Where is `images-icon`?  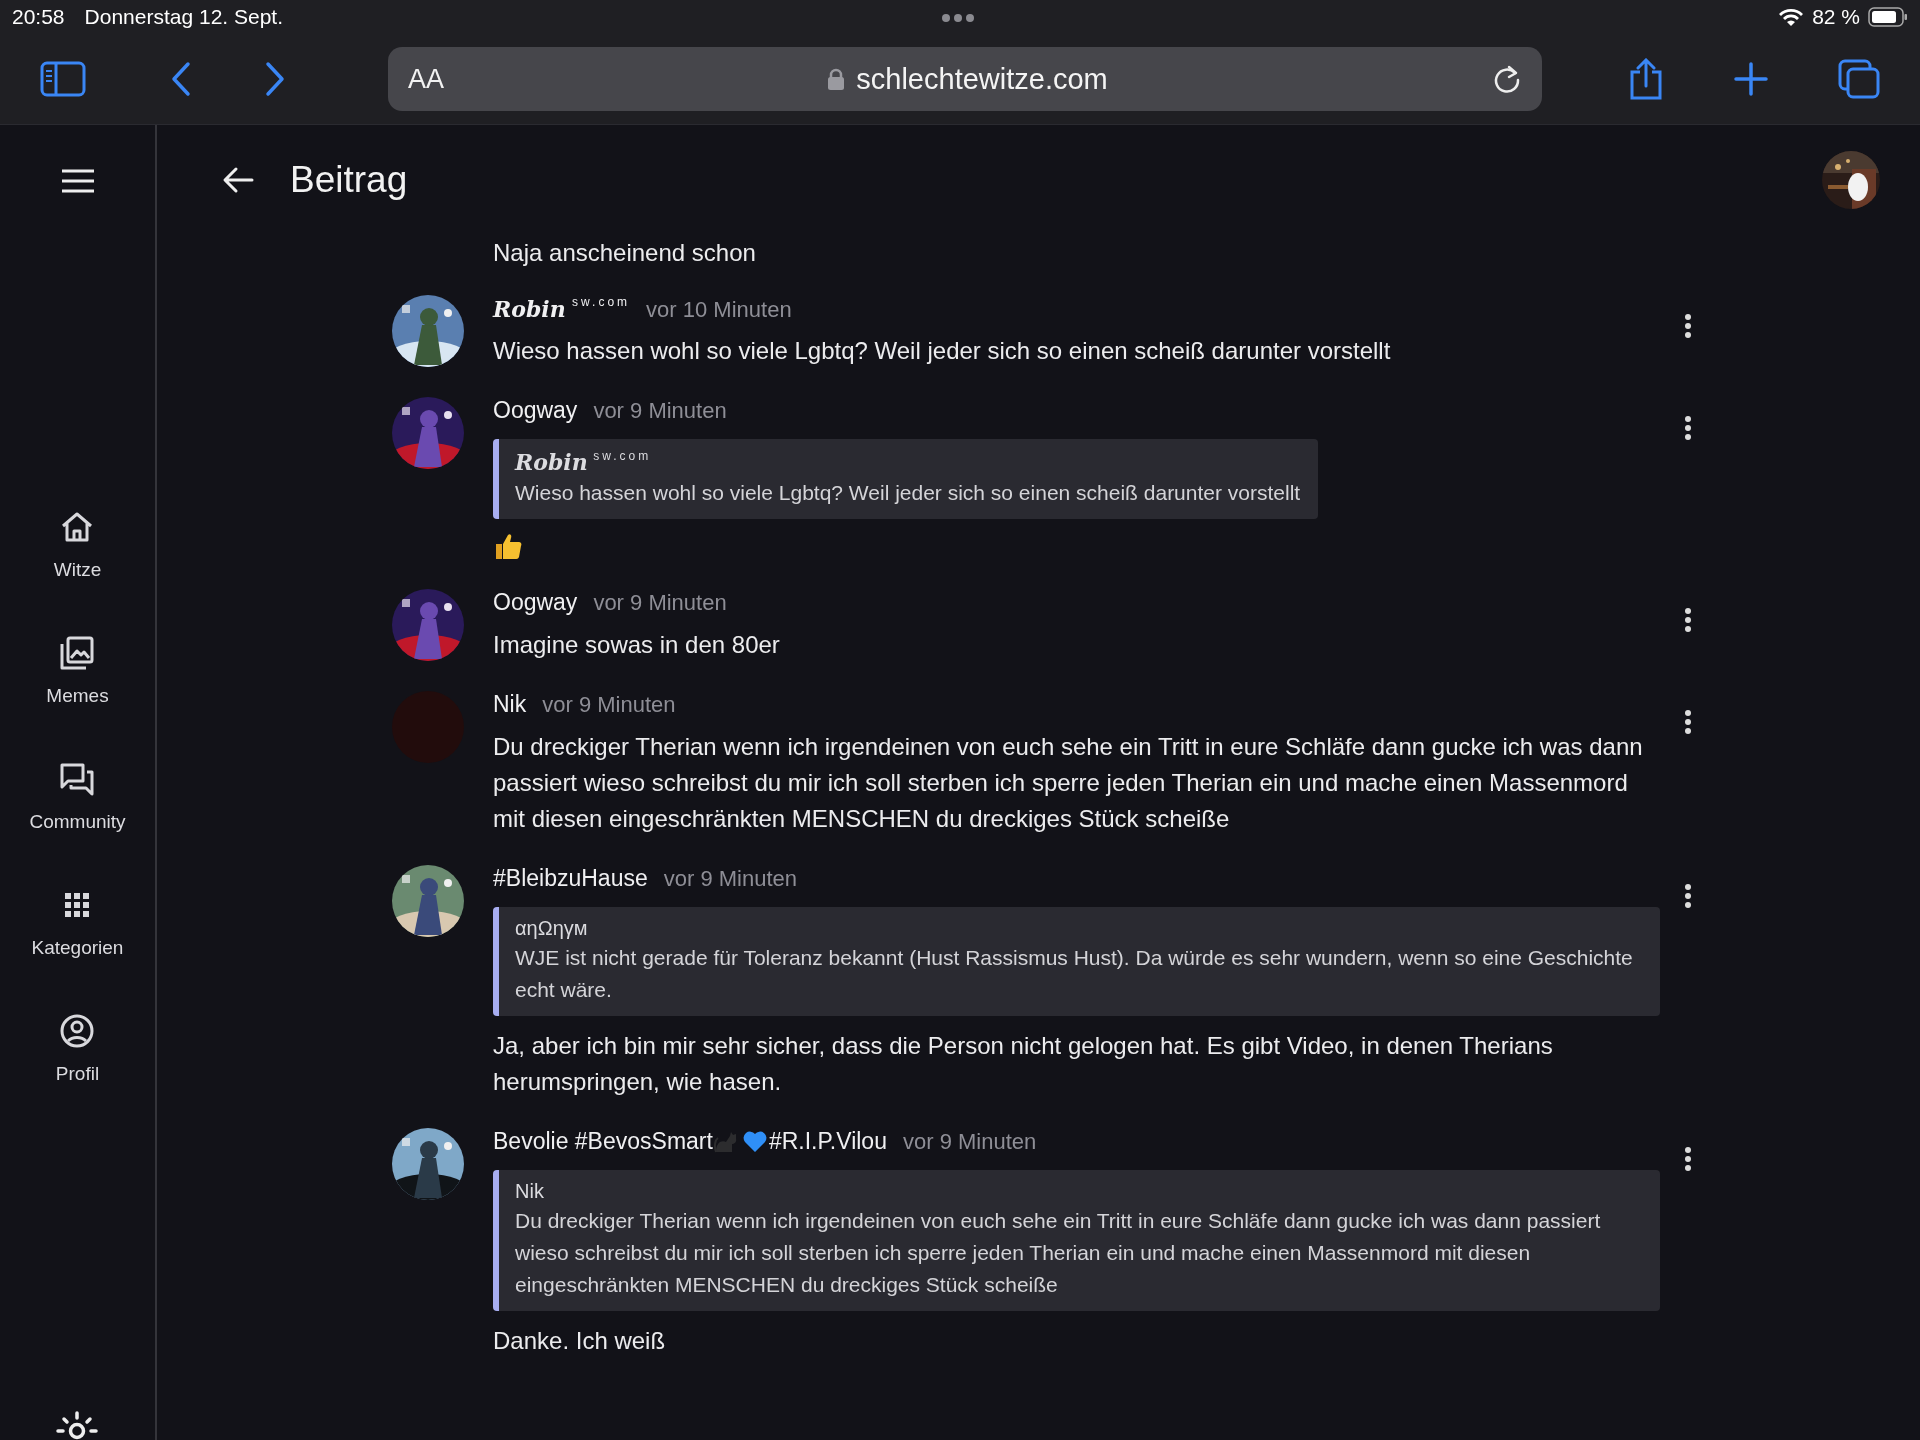 images-icon is located at coordinates (77, 653).